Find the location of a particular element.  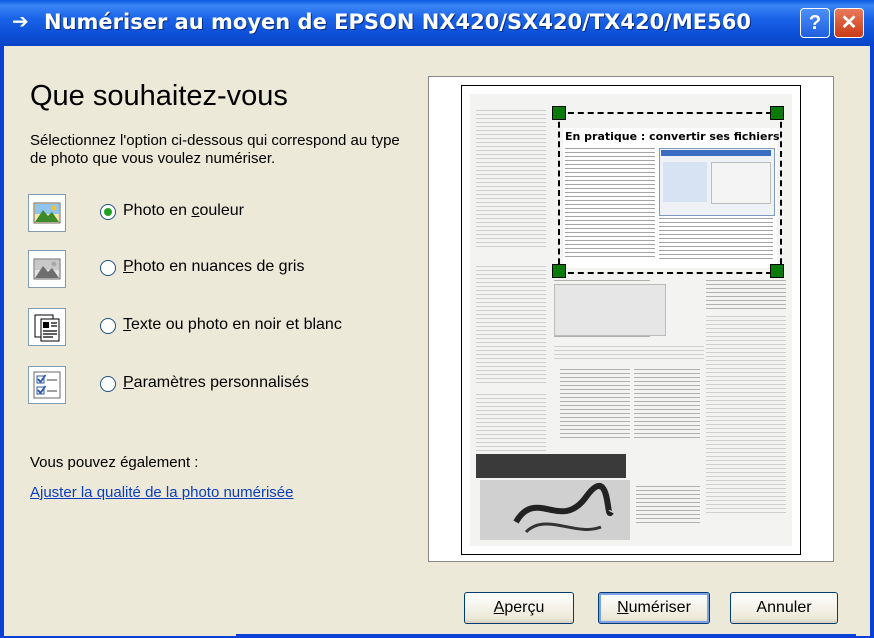

help-button: ? is located at coordinates (815, 23).